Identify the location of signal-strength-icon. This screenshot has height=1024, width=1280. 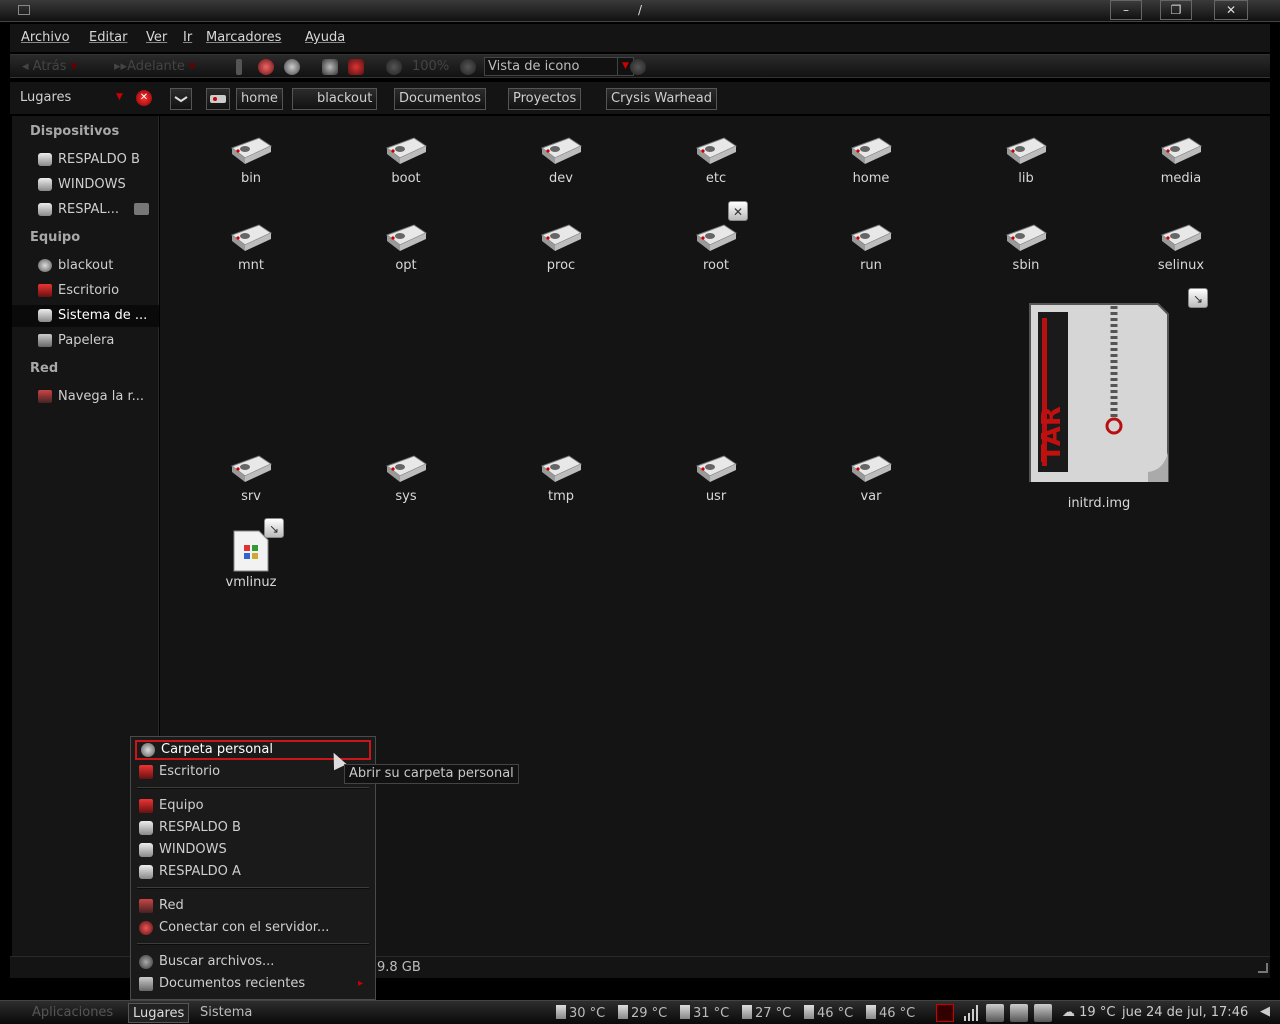
(971, 1013).